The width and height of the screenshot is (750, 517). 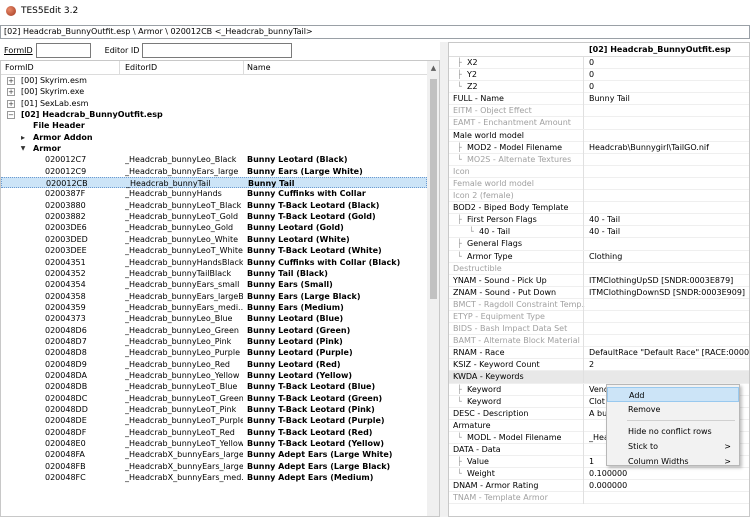 I want to click on field-row: DNAM - Armor Rating 0.000000, so click(x=599, y=486).